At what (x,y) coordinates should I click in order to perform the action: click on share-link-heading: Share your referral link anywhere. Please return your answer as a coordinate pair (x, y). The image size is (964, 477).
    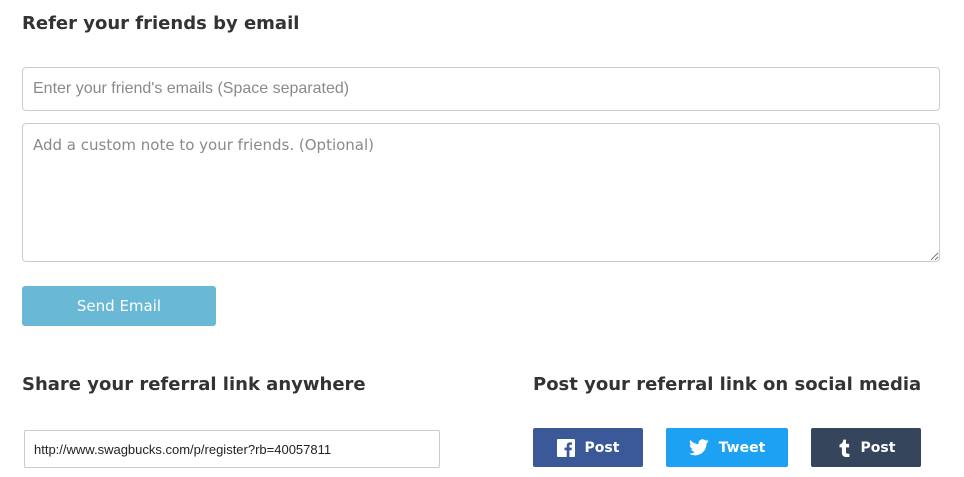
    Looking at the image, I should click on (194, 384).